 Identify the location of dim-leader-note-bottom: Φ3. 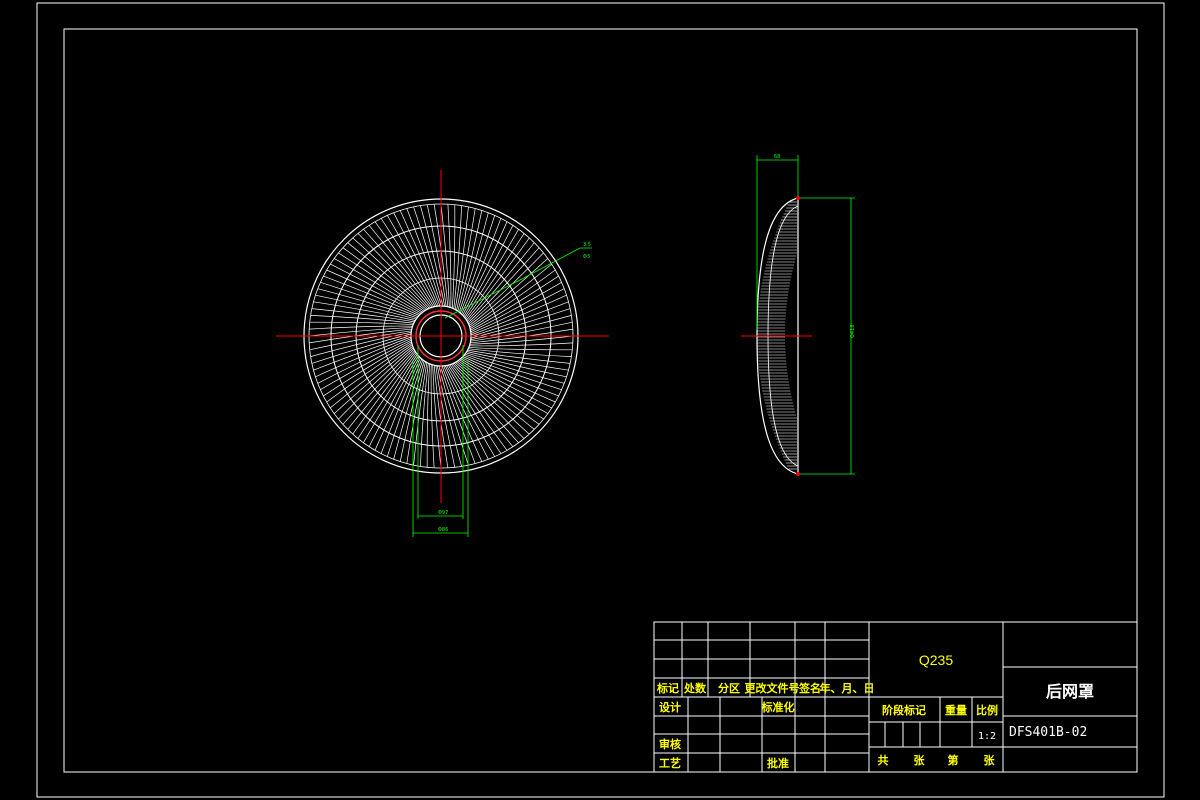
(586, 257).